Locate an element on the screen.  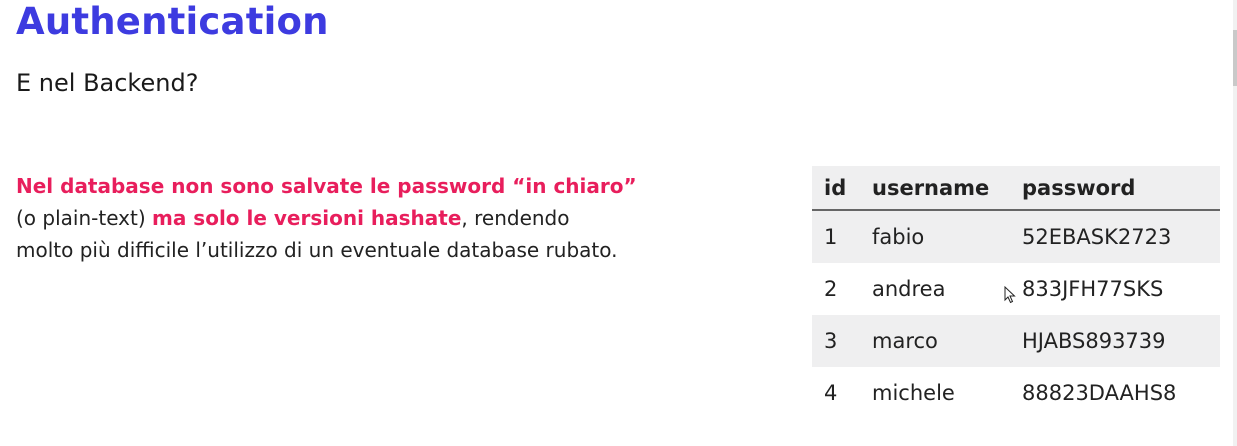
cell-username: andrea is located at coordinates (947, 289).